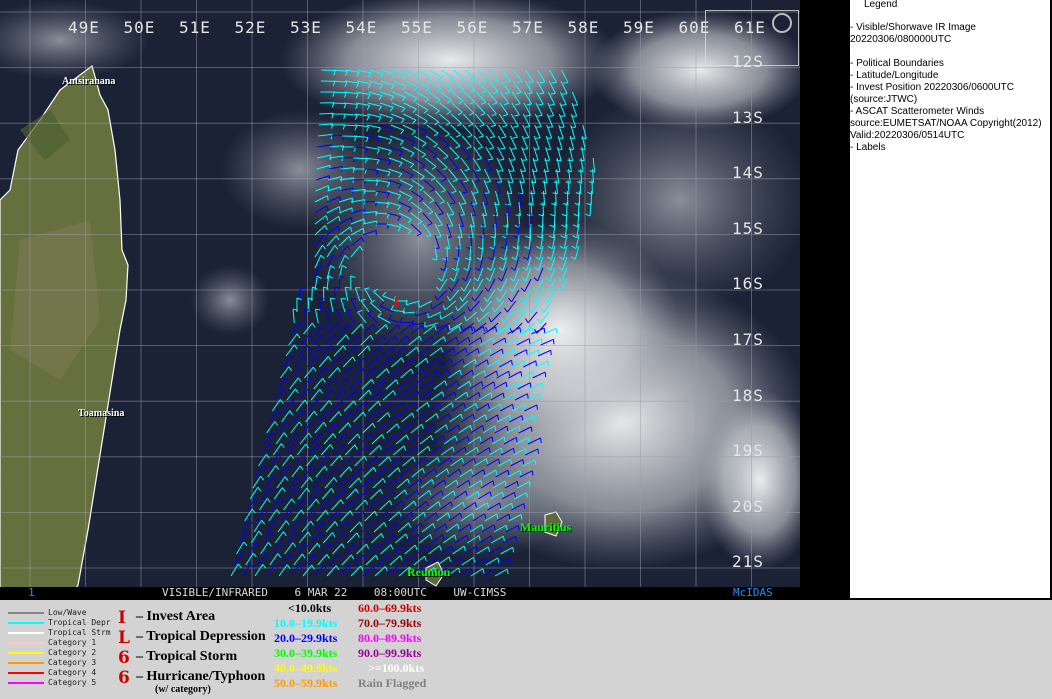 Image resolution: width=1052 pixels, height=699 pixels. What do you see at coordinates (782, 23) in the screenshot?
I see `ssec-logo-circle` at bounding box center [782, 23].